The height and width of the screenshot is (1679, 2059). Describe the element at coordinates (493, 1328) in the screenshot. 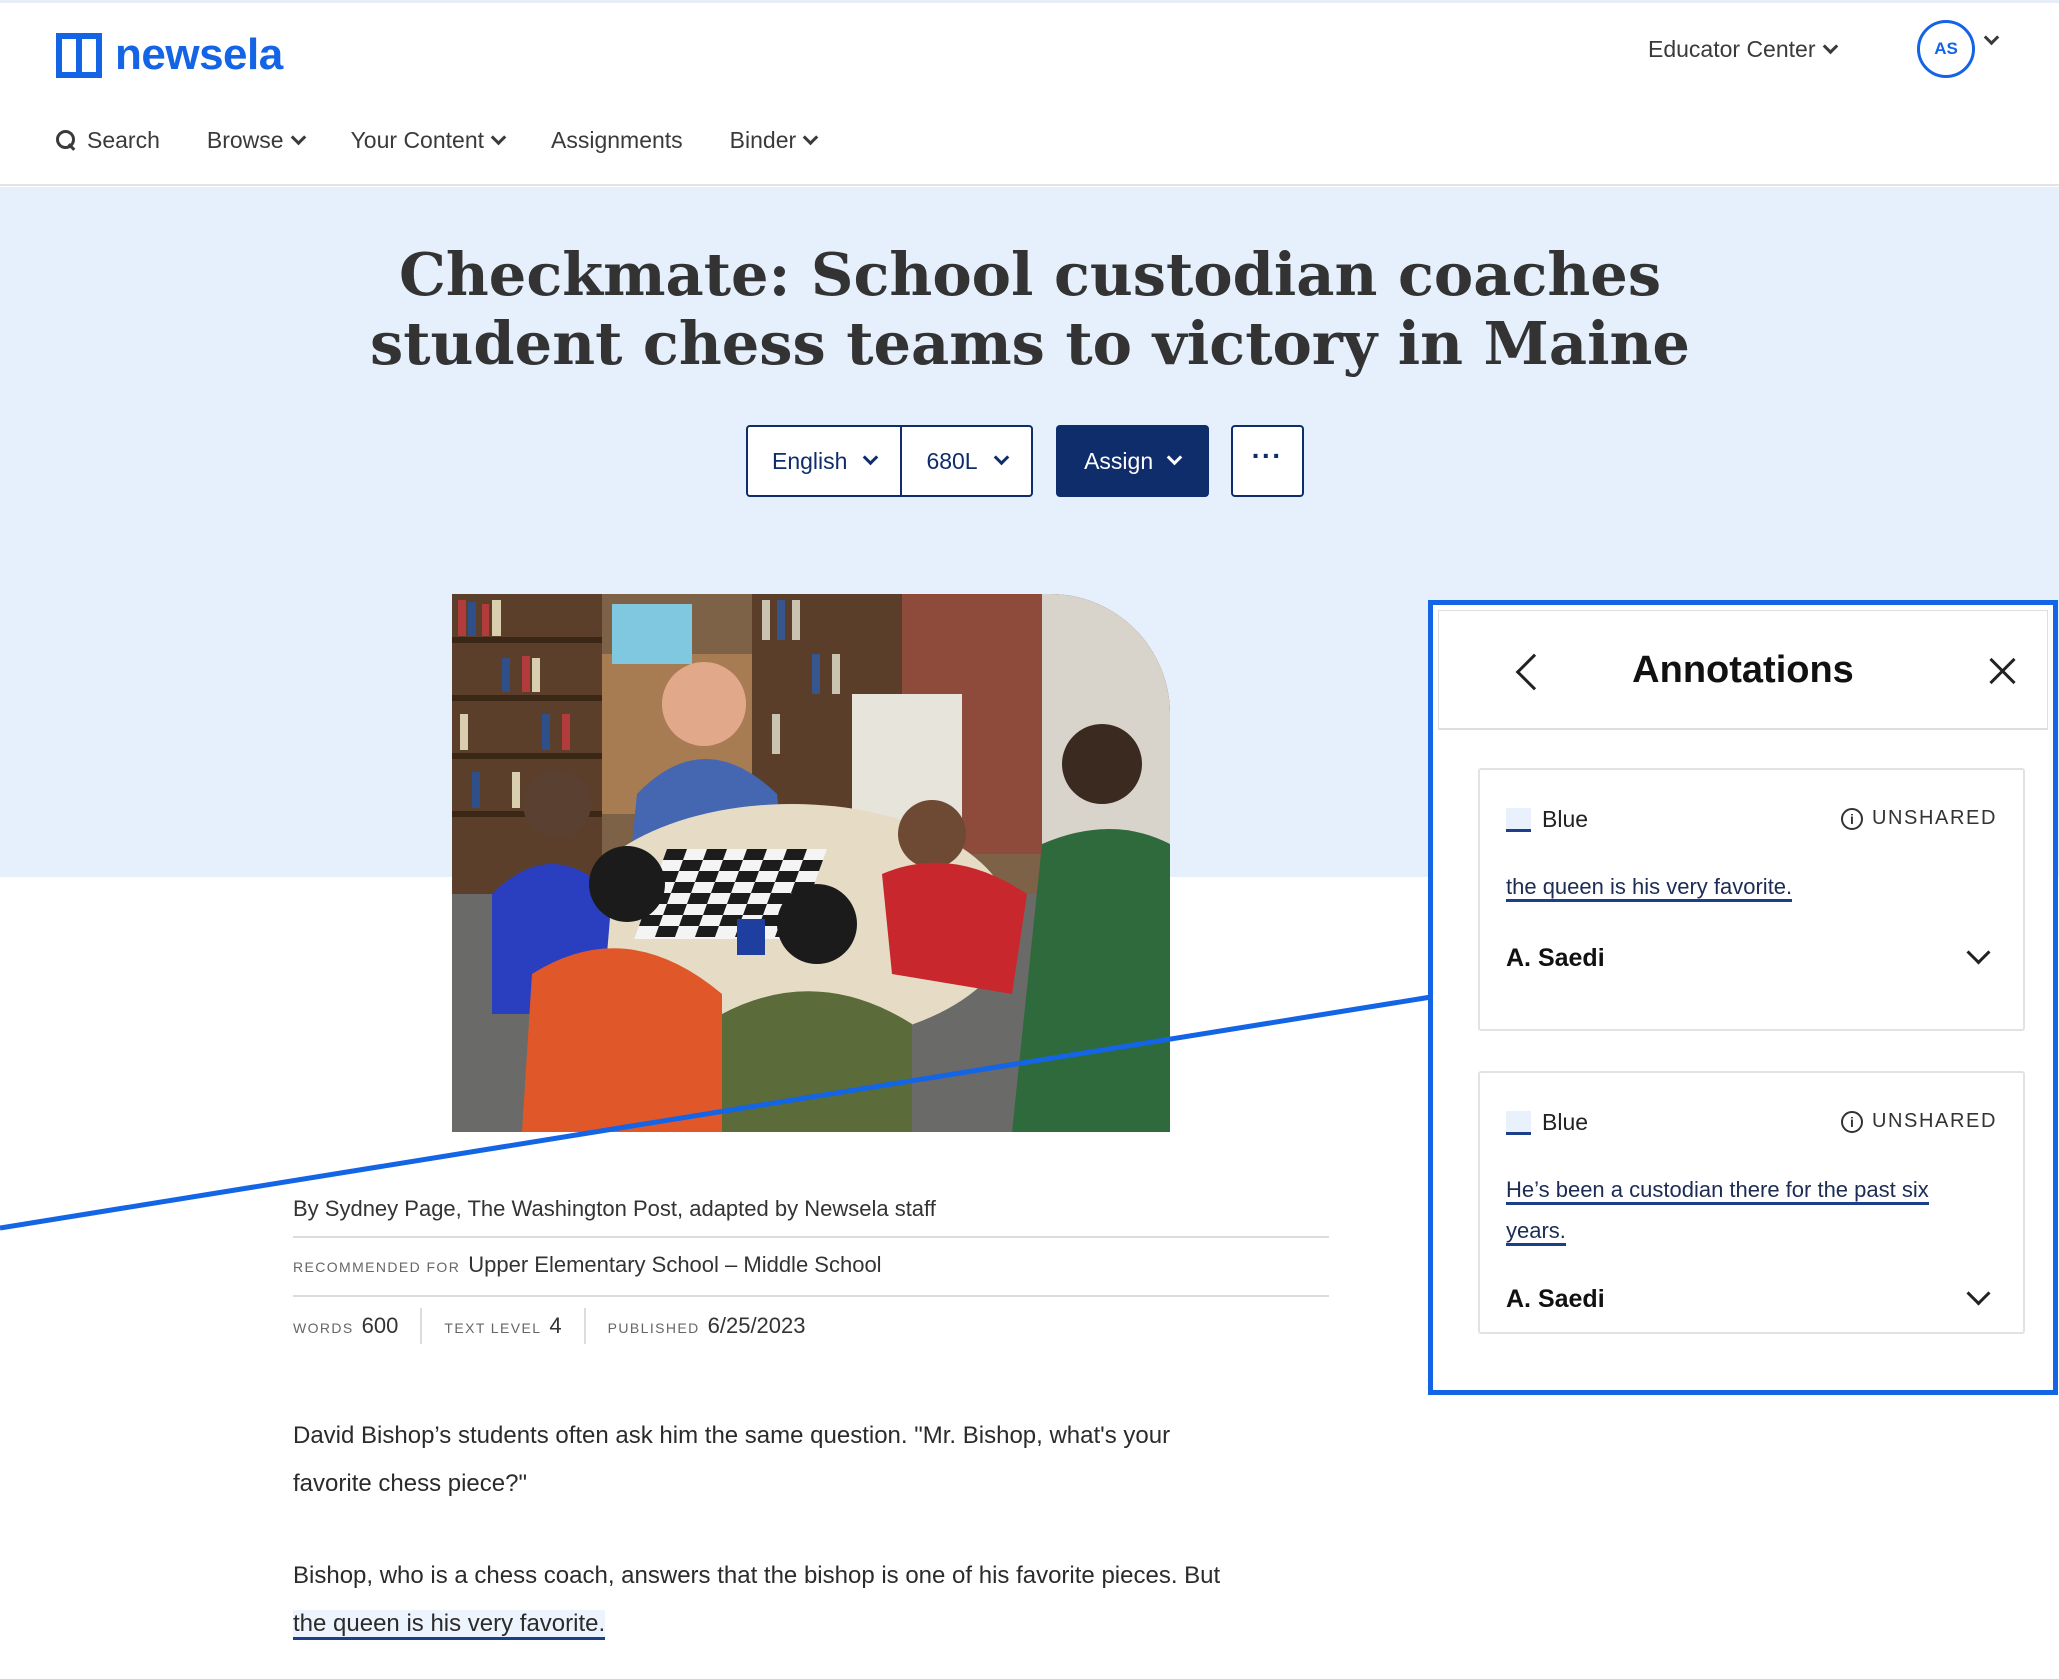

I see `text-level-label: Text level` at that location.